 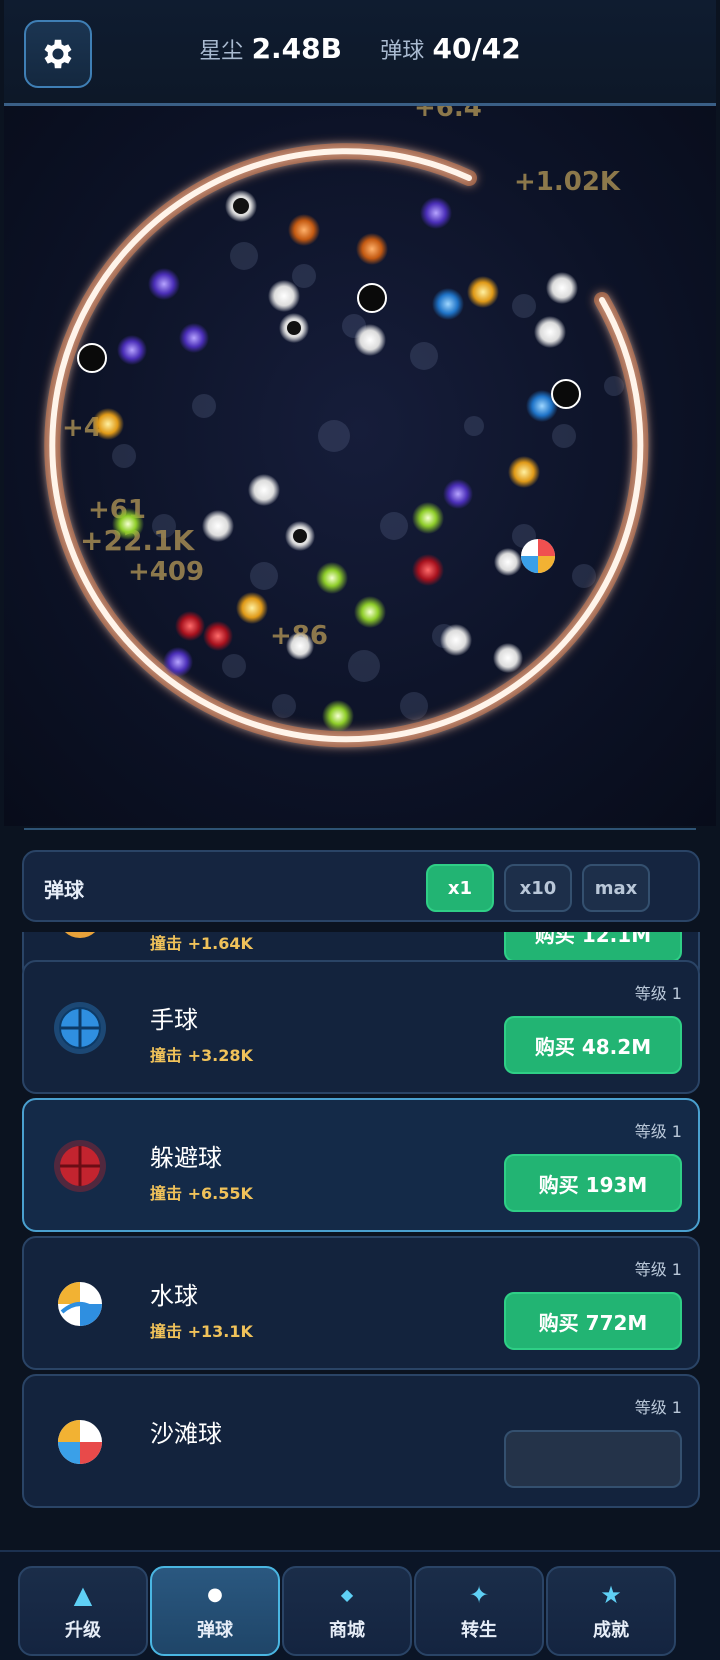 I want to click on list-item: 手球 撞击 +3.28K 等级 1 购买 48.2M, so click(x=361, y=1027).